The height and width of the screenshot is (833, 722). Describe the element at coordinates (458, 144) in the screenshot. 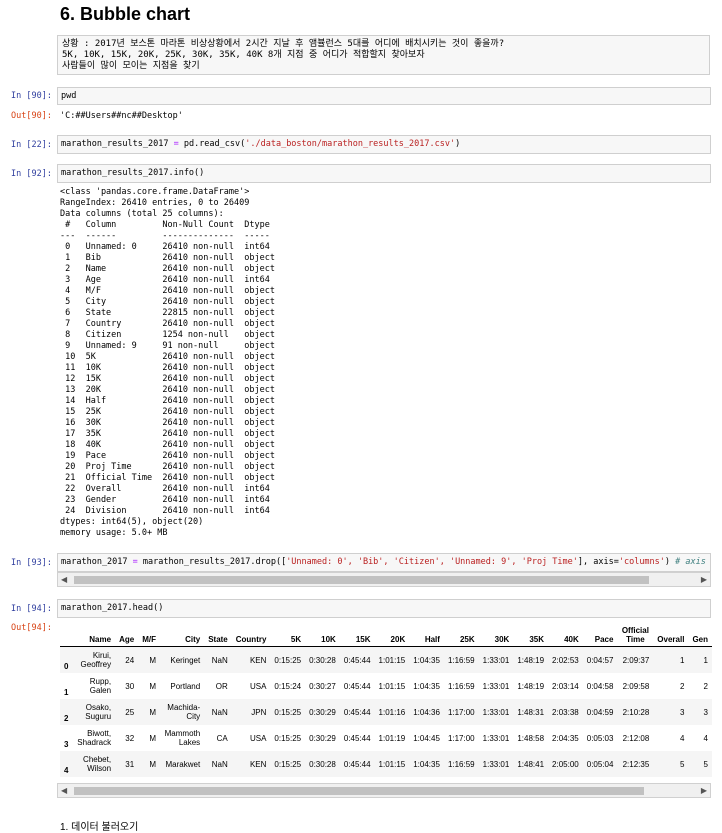

I see `code-part: )` at that location.